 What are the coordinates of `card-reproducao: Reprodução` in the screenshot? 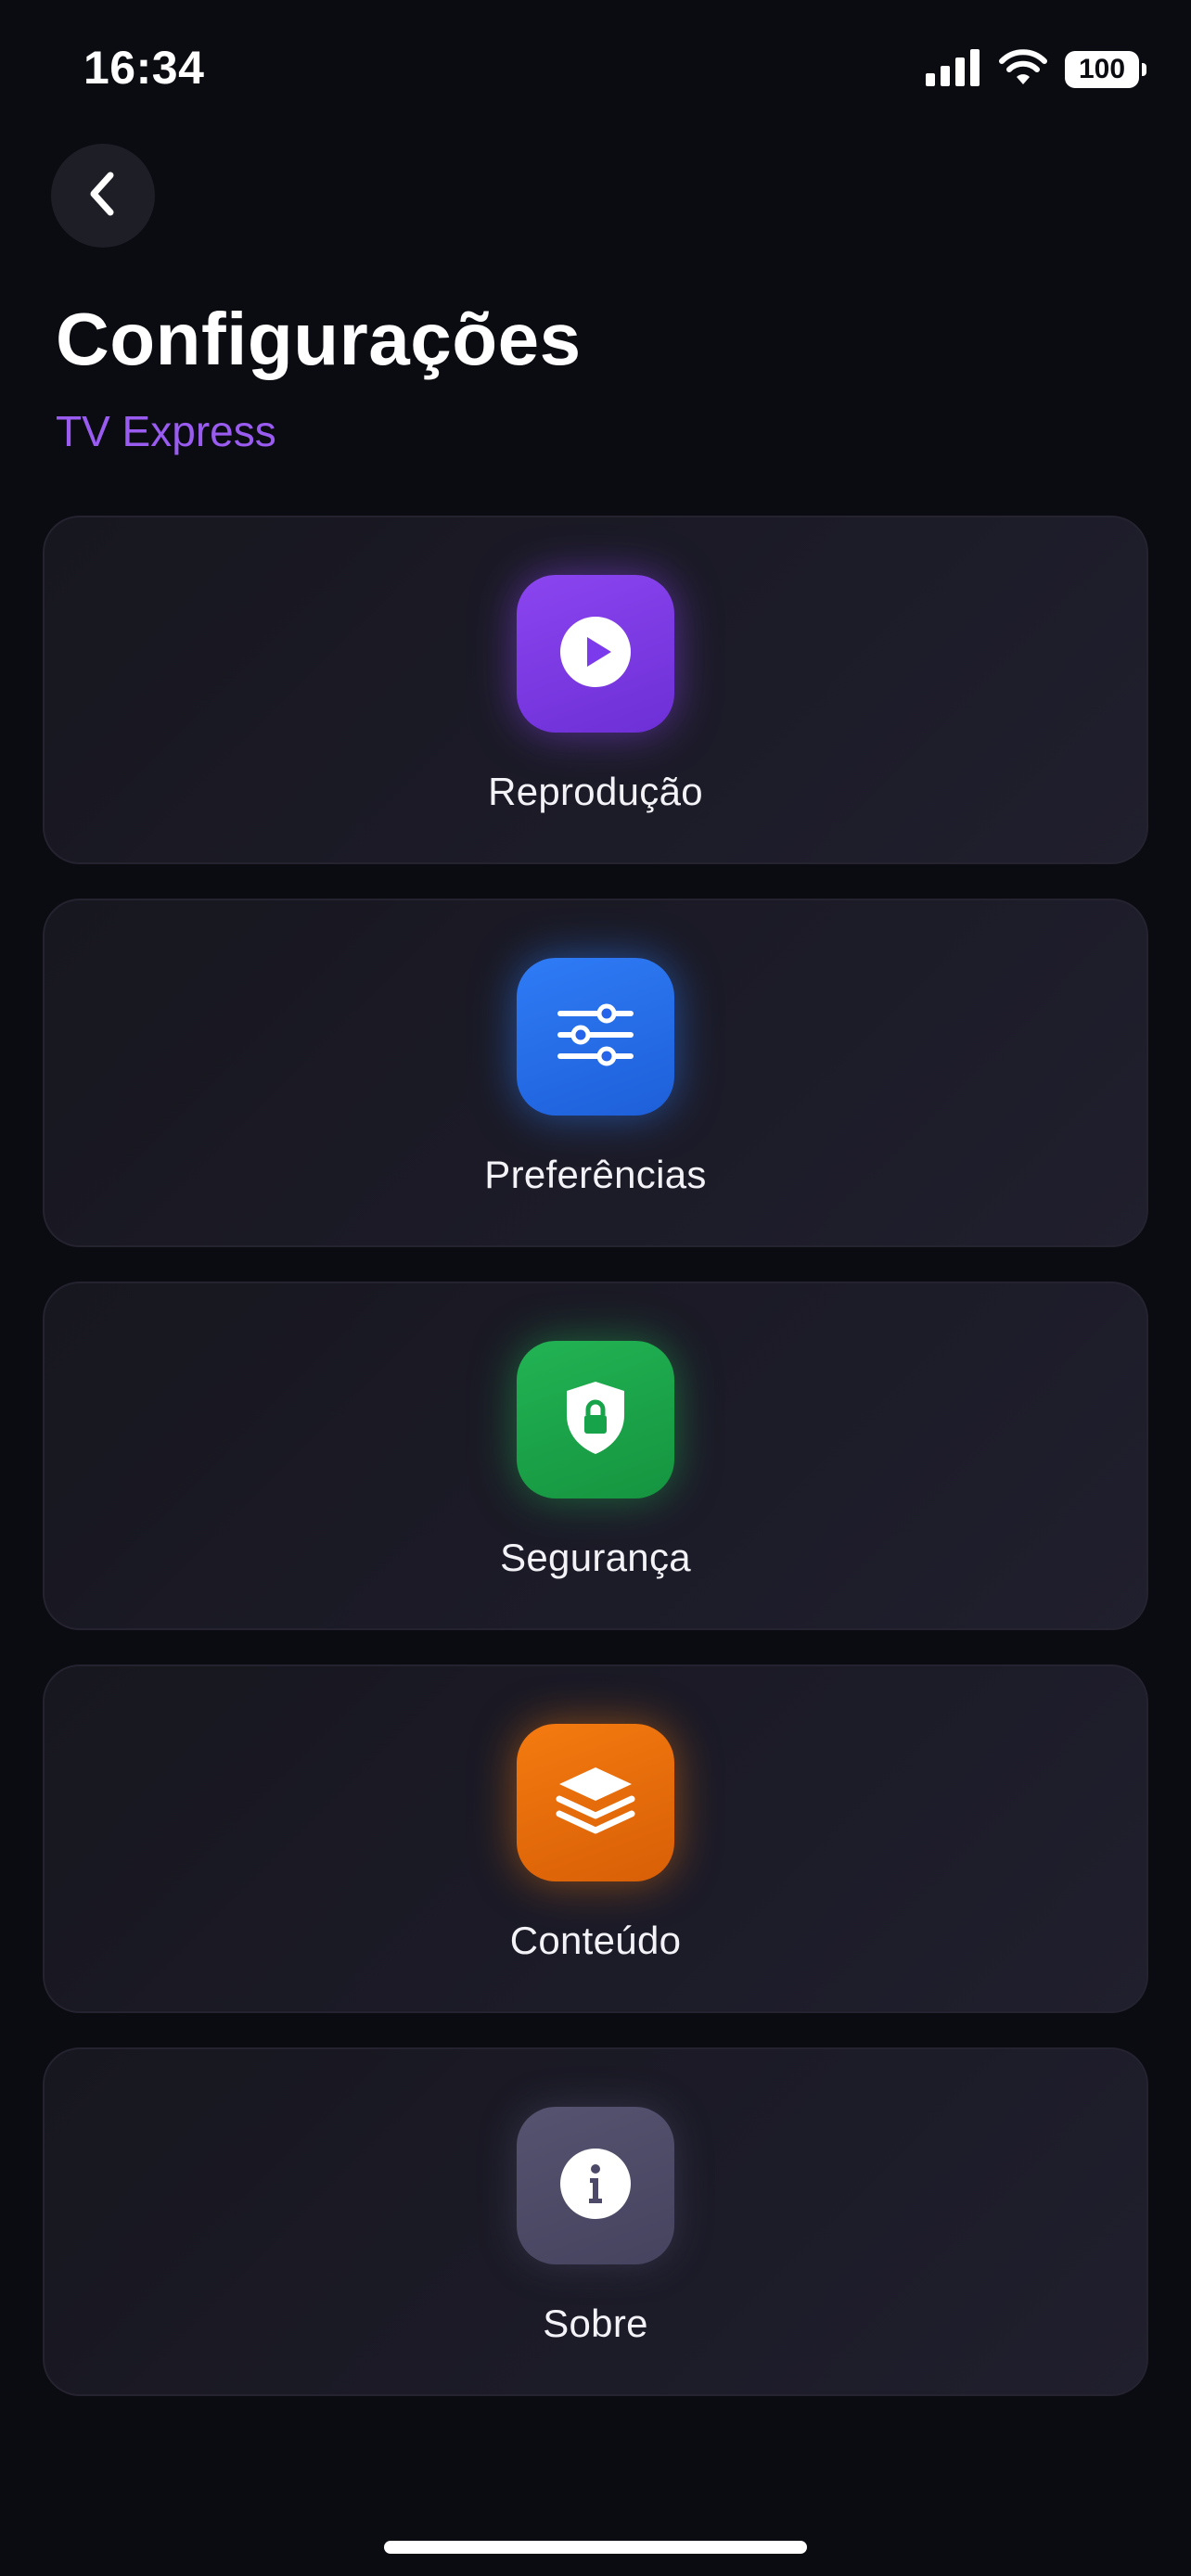 It's located at (595, 690).